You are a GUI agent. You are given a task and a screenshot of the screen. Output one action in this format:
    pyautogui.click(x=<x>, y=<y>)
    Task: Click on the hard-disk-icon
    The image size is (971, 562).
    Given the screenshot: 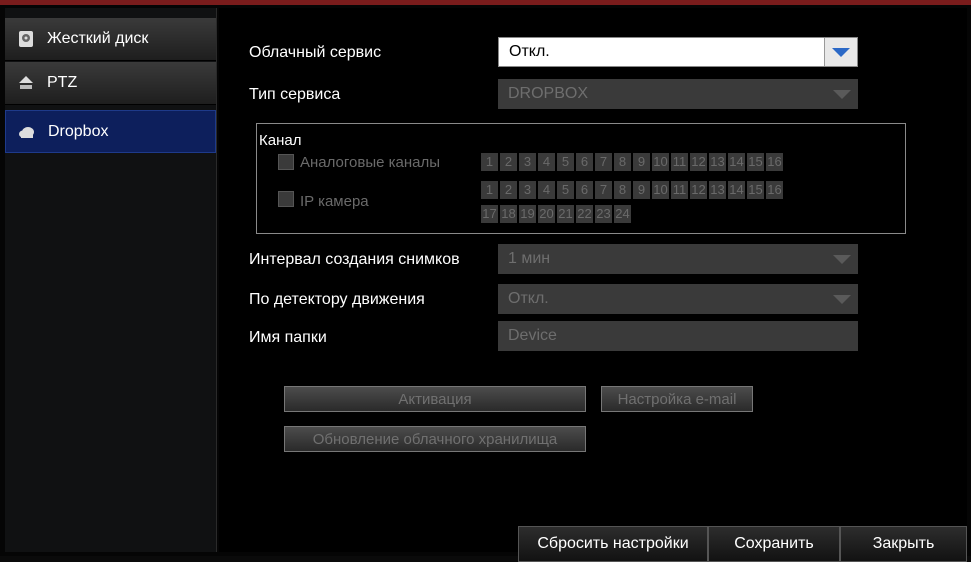 What is the action you would take?
    pyautogui.click(x=26, y=39)
    